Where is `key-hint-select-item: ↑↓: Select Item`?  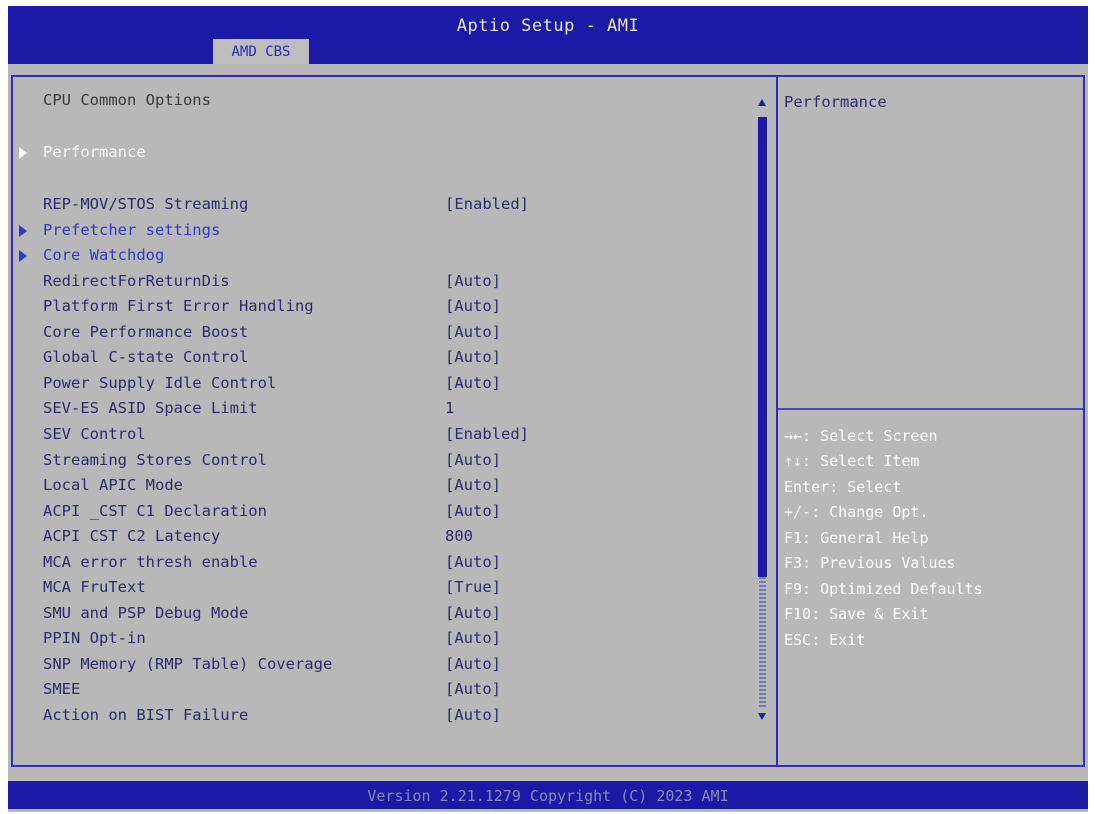 key-hint-select-item: ↑↓: Select Item is located at coordinates (852, 461).